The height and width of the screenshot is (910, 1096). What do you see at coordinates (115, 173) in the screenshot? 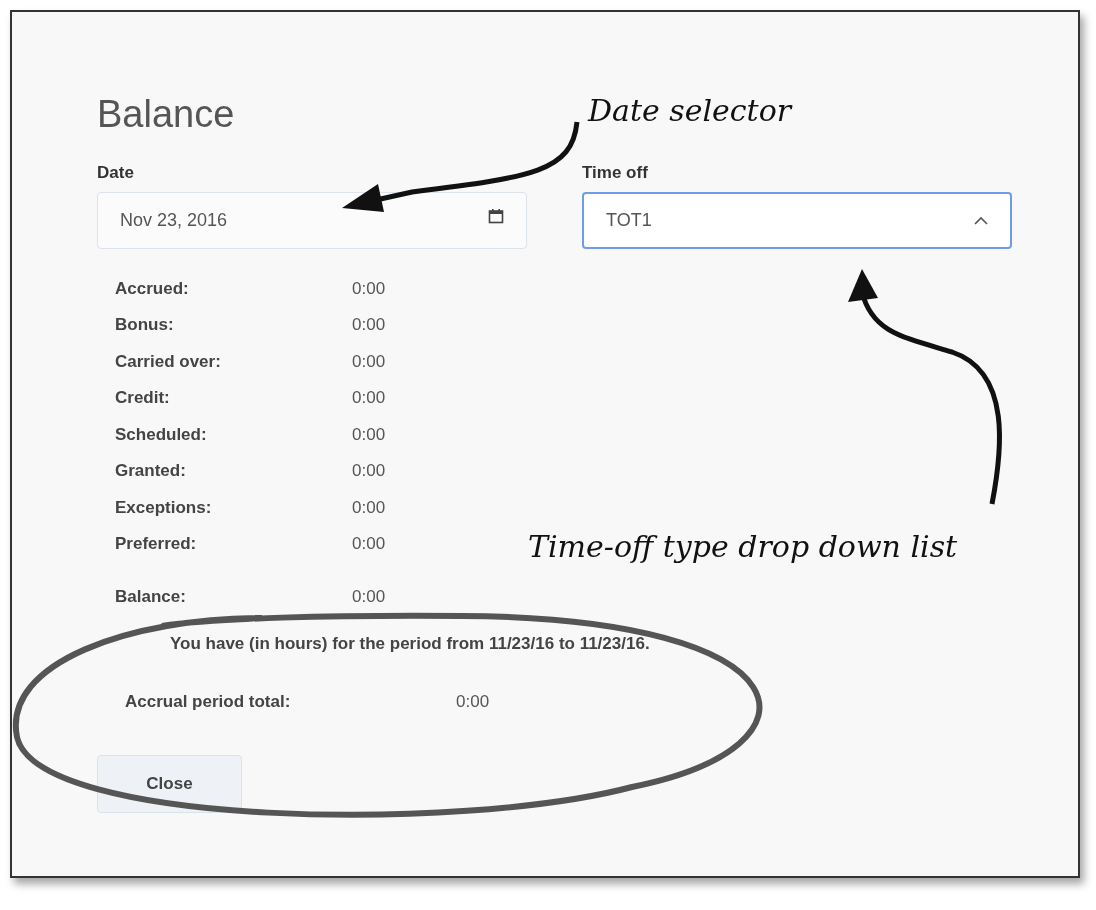
I see `field-label: Date` at bounding box center [115, 173].